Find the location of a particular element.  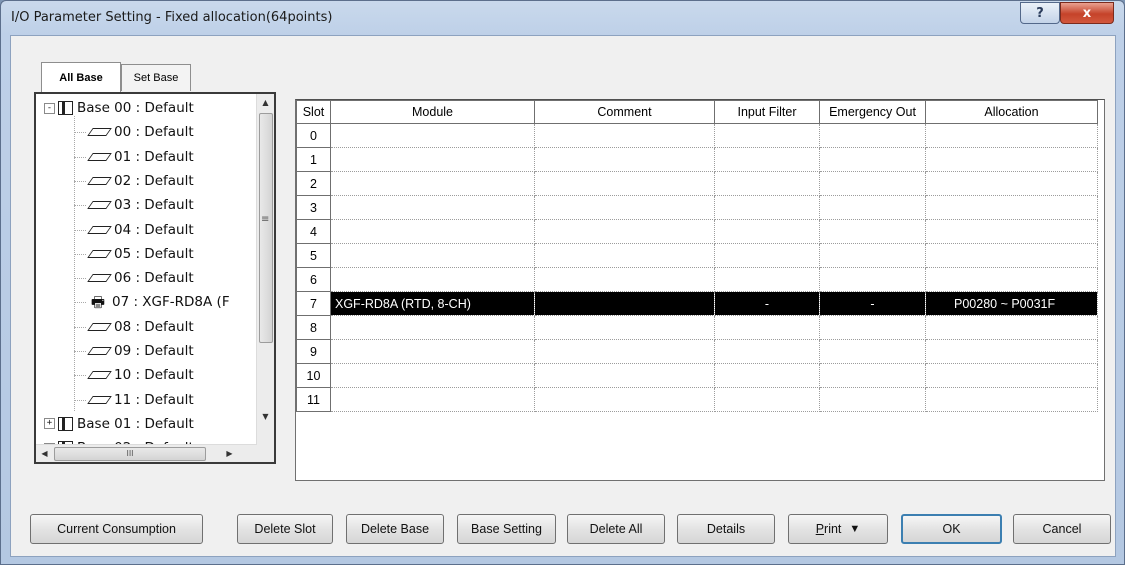

tree-item-base: - Base 00 : Default is located at coordinates (119, 108).